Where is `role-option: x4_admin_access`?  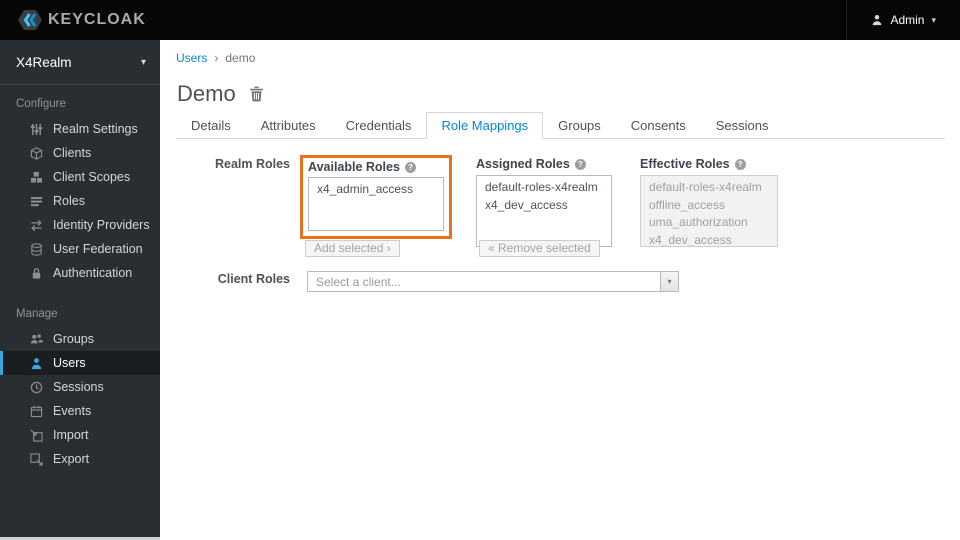 role-option: x4_admin_access is located at coordinates (376, 190).